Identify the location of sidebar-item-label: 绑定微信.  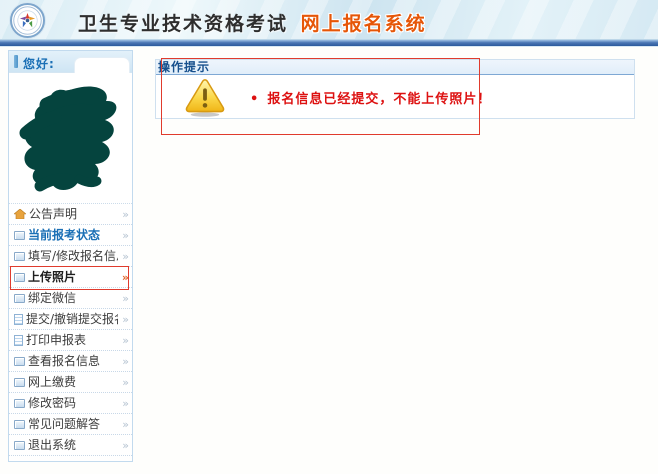
(52, 298).